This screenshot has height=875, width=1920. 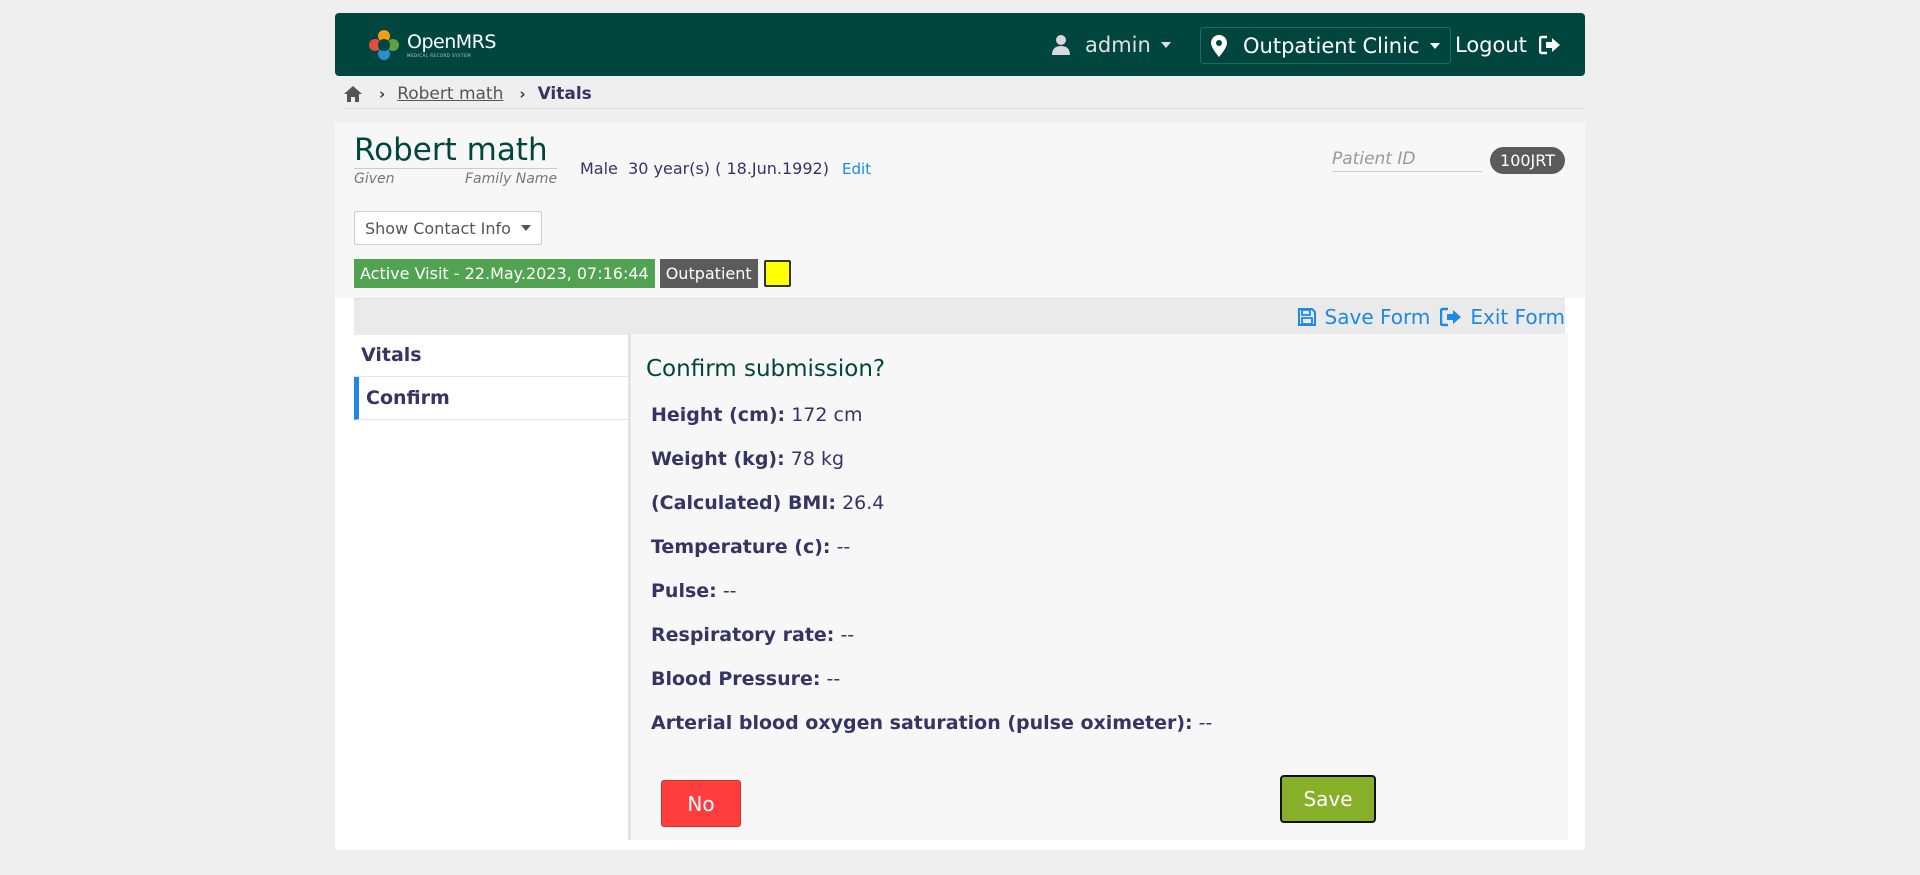 I want to click on user-icon, so click(x=1061, y=44).